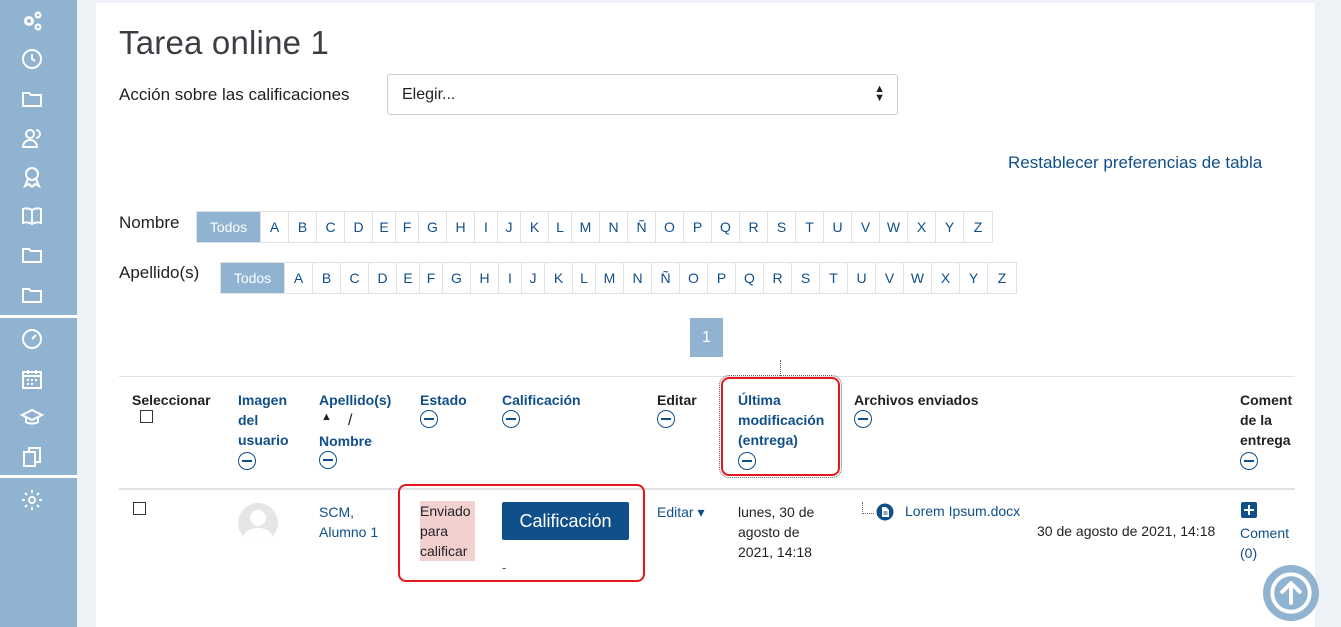 This screenshot has width=1341, height=627. I want to click on col-grade-header: Calificación, so click(541, 400).